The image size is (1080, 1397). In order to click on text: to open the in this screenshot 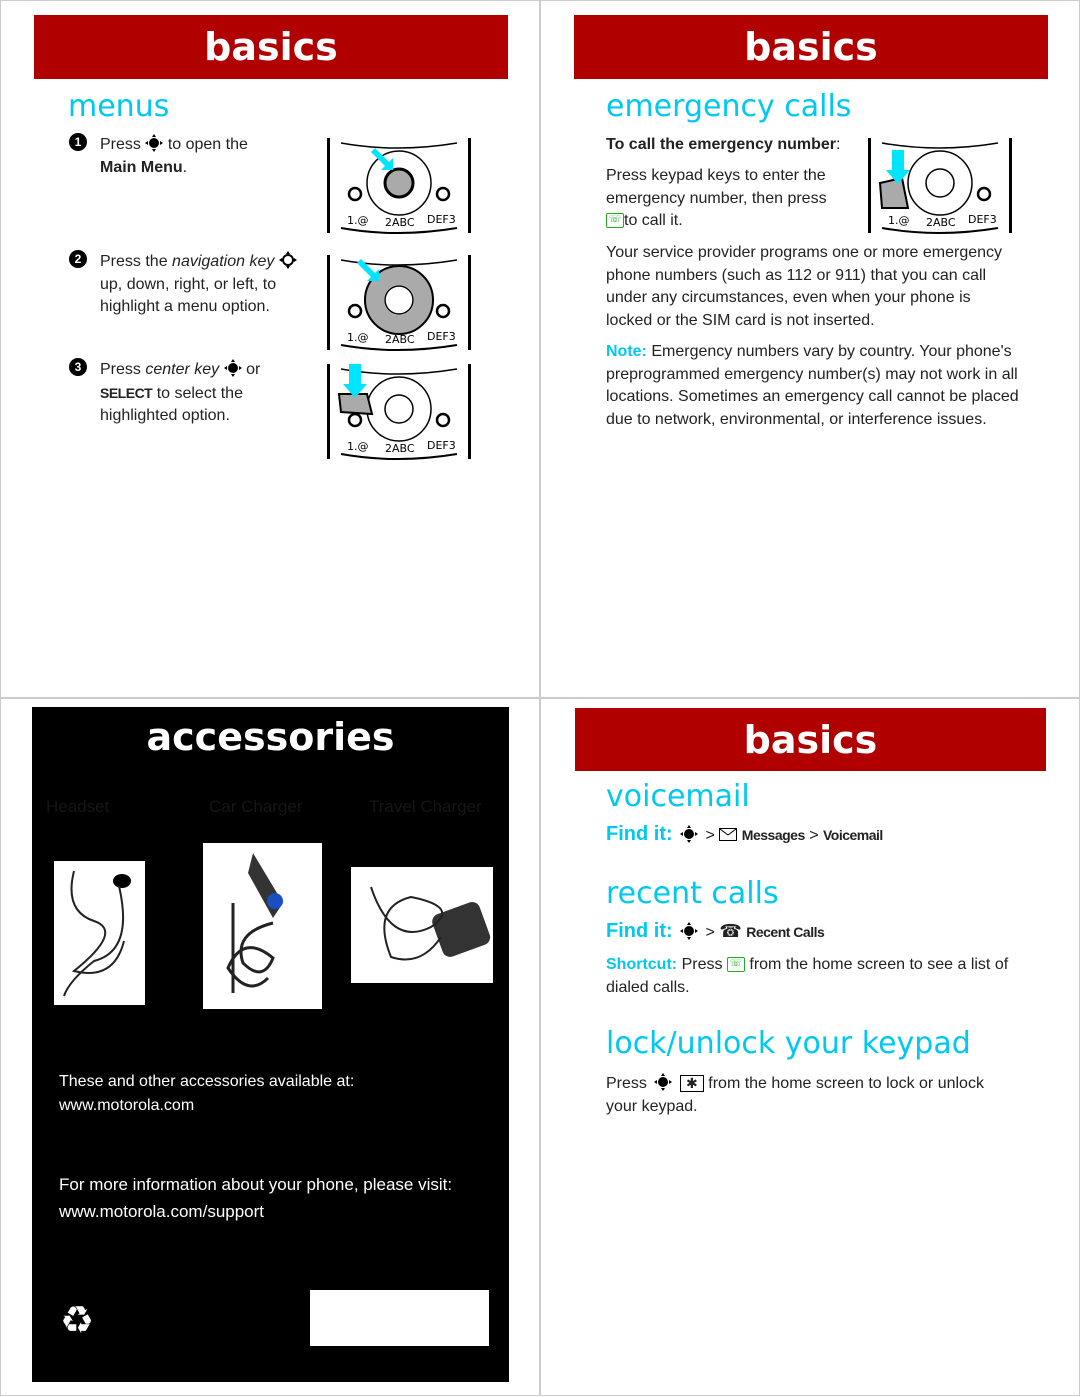, I will do `click(207, 144)`.